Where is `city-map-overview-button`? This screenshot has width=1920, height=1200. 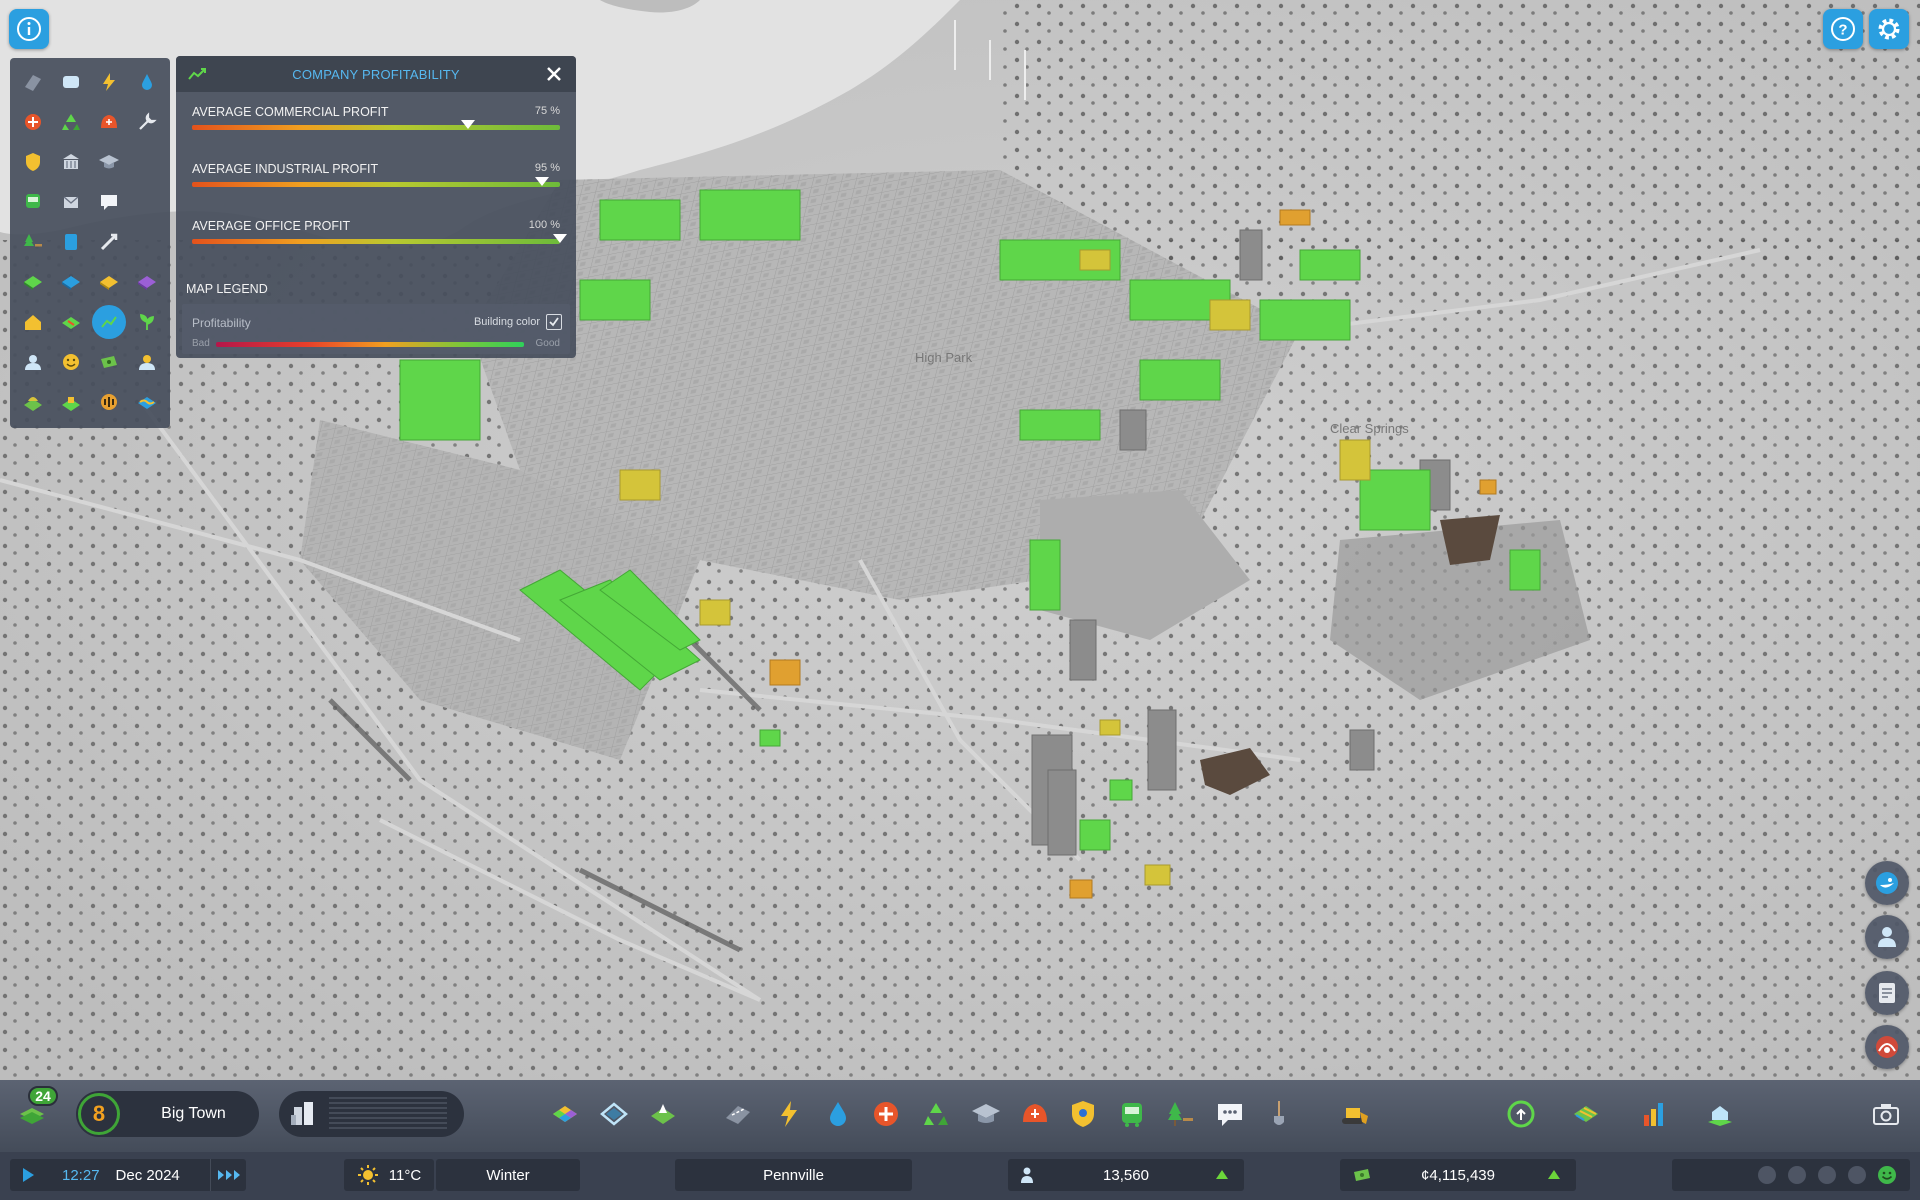
city-map-overview-button is located at coordinates (1586, 1114).